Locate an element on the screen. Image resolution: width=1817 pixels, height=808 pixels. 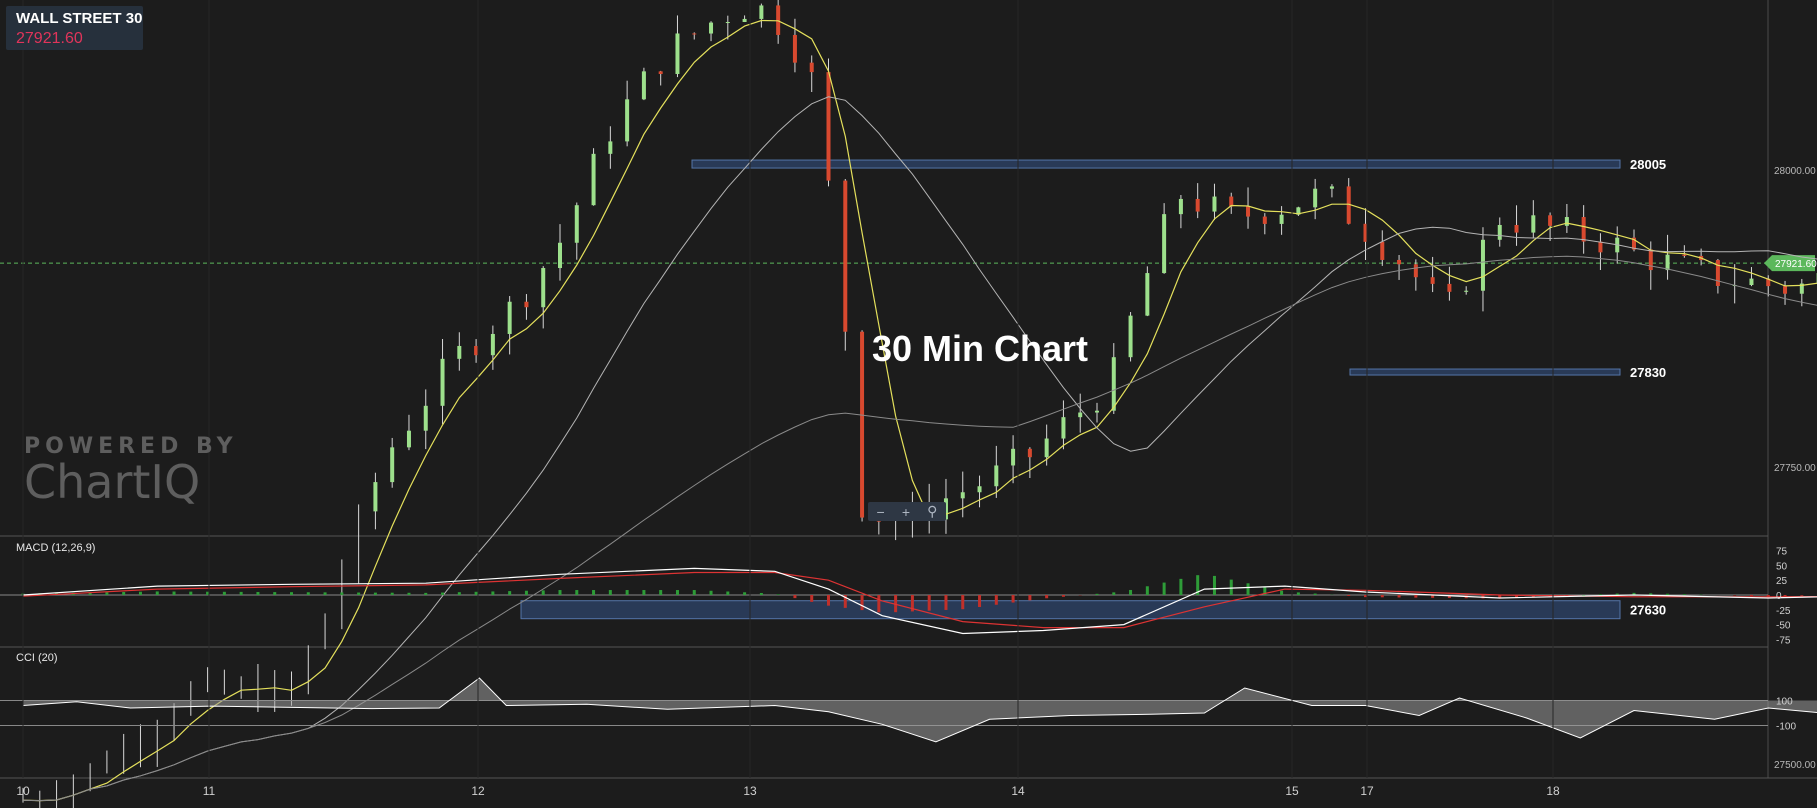
zoom-out-button: − is located at coordinates (881, 512).